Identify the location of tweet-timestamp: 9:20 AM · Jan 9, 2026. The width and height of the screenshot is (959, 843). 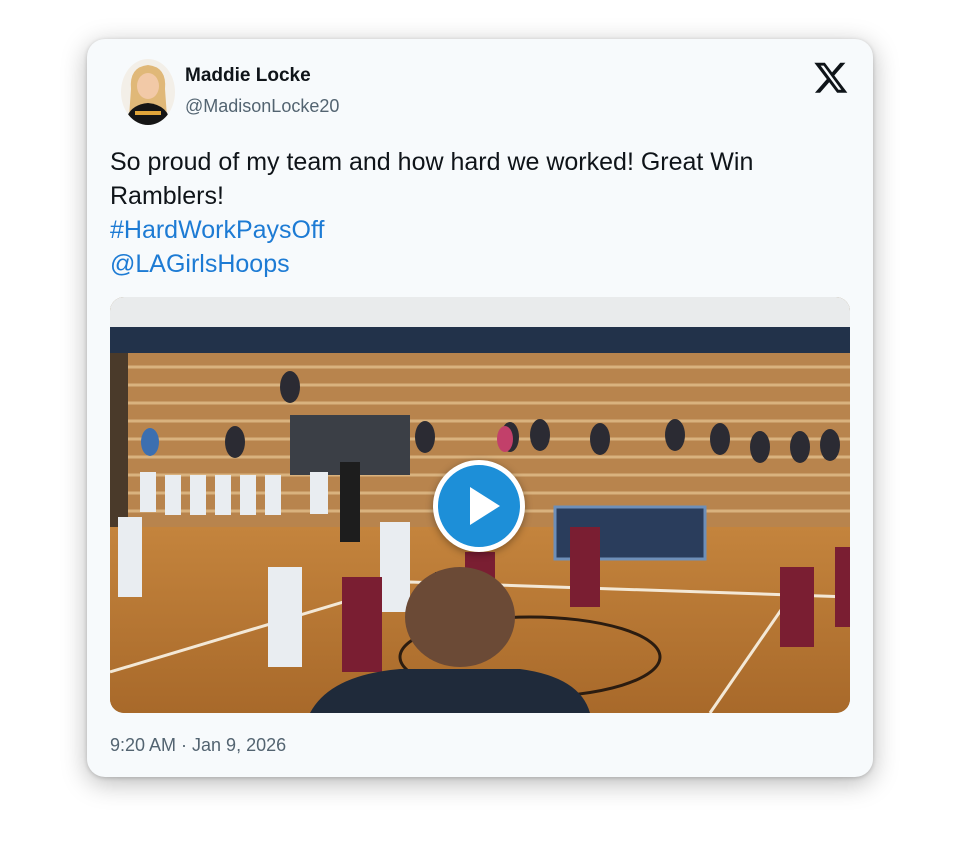
(198, 745).